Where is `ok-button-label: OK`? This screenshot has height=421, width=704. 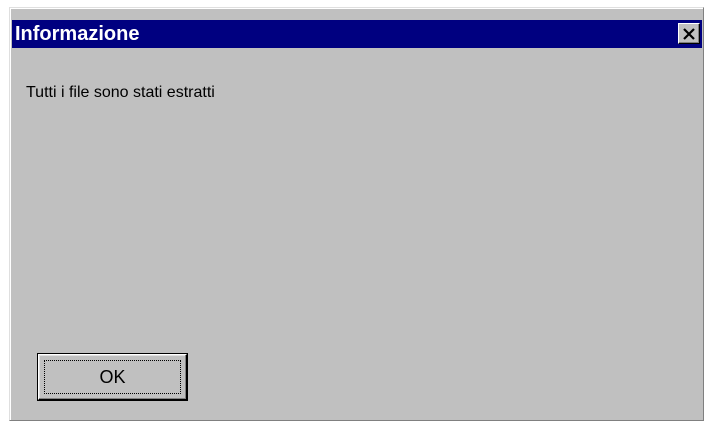 ok-button-label: OK is located at coordinates (112, 377).